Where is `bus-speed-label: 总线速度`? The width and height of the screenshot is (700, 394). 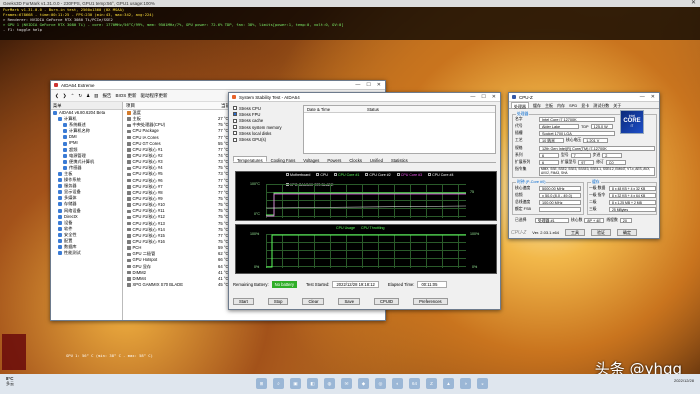 bus-speed-label: 总线速度 is located at coordinates (523, 202).